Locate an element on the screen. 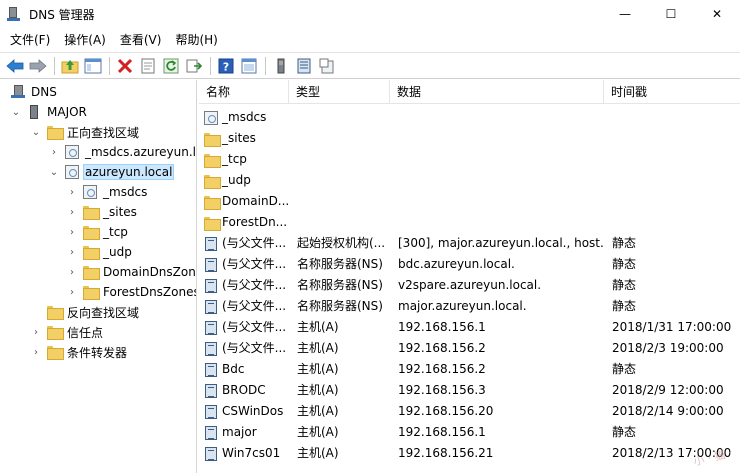  list-row: _sites is located at coordinates (469, 138).